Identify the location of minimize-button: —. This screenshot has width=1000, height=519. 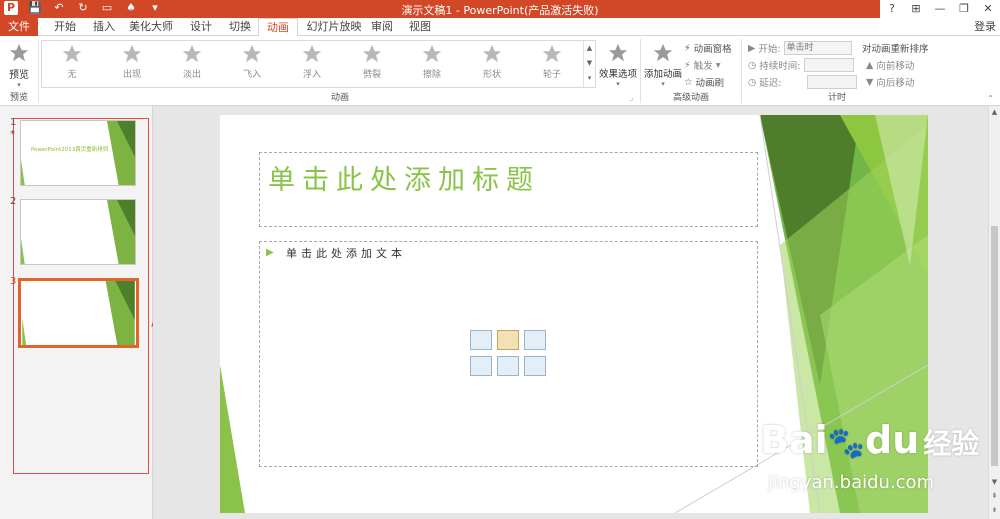
(940, 9).